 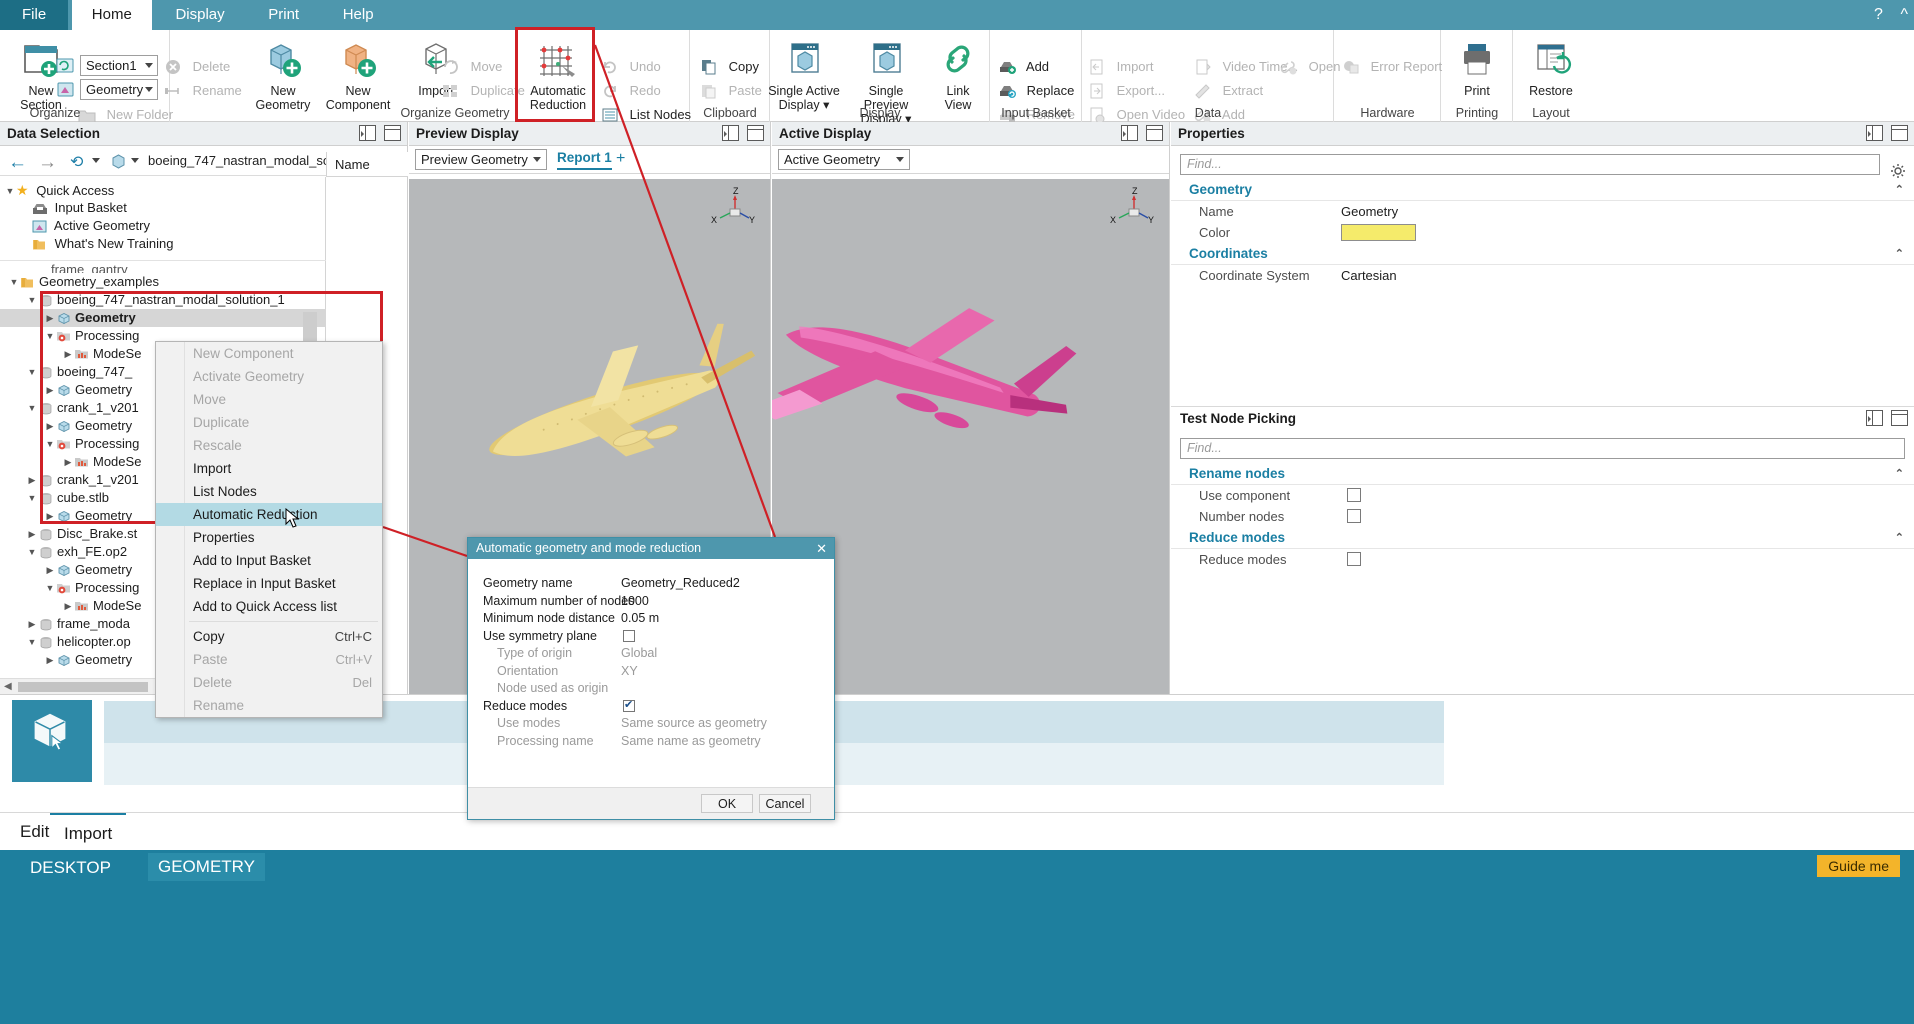 What do you see at coordinates (1369, 275) in the screenshot?
I see `property-value: Cartesian` at bounding box center [1369, 275].